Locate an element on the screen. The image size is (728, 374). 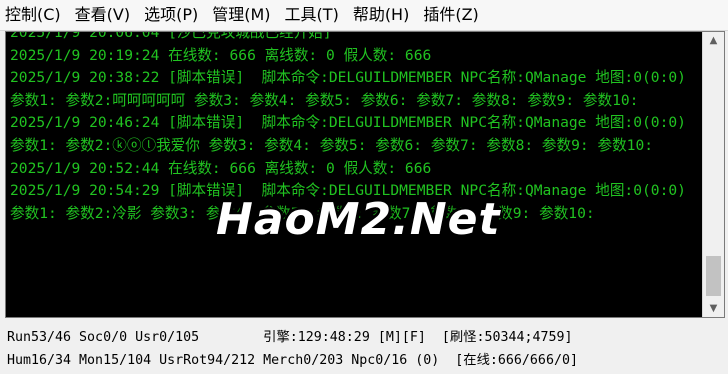
log-line: 2025/1/9 20:06:04 [沙巴克攻城战已经开始] is located at coordinates (171, 36).